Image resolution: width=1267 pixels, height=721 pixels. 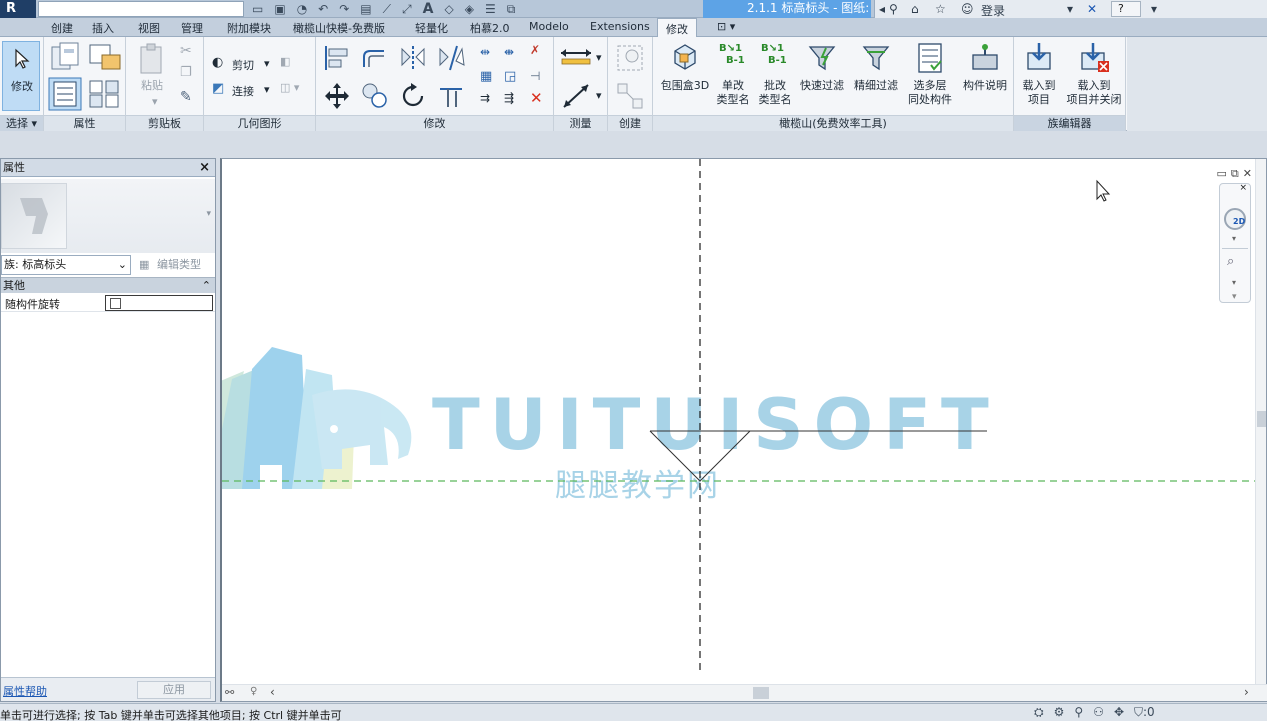 What do you see at coordinates (302, 9) in the screenshot?
I see `sync-icon: ◔` at bounding box center [302, 9].